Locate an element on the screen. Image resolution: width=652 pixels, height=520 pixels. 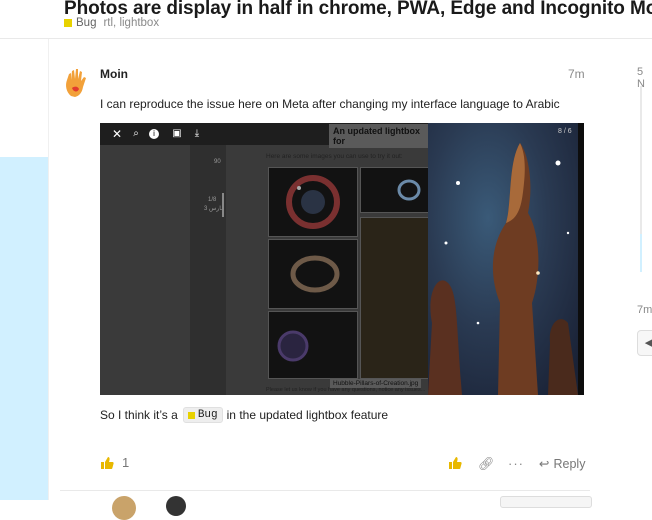
pillars-of-creation-image is located at coordinates (503, 259).